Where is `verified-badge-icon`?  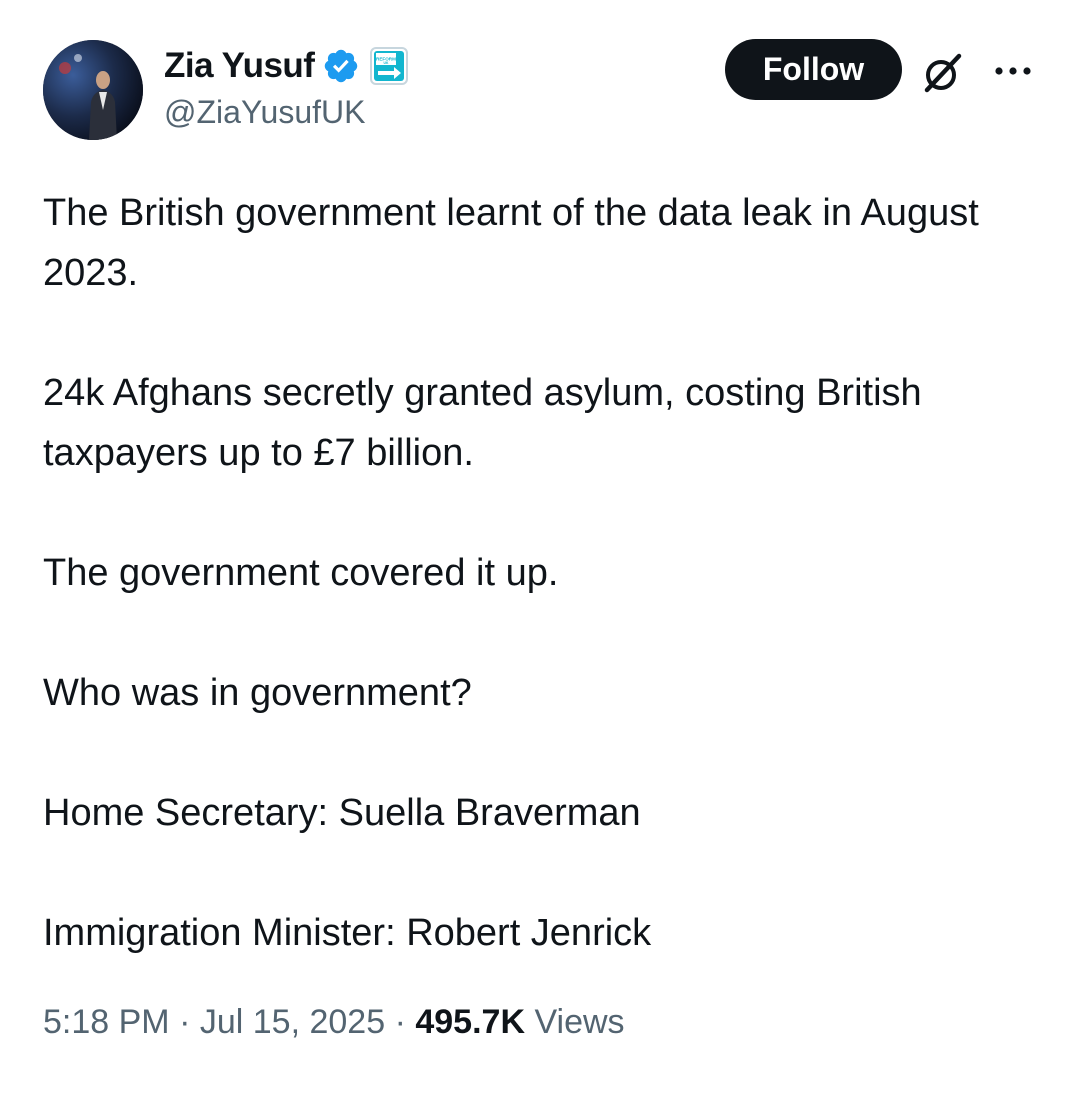
verified-badge-icon is located at coordinates (341, 66).